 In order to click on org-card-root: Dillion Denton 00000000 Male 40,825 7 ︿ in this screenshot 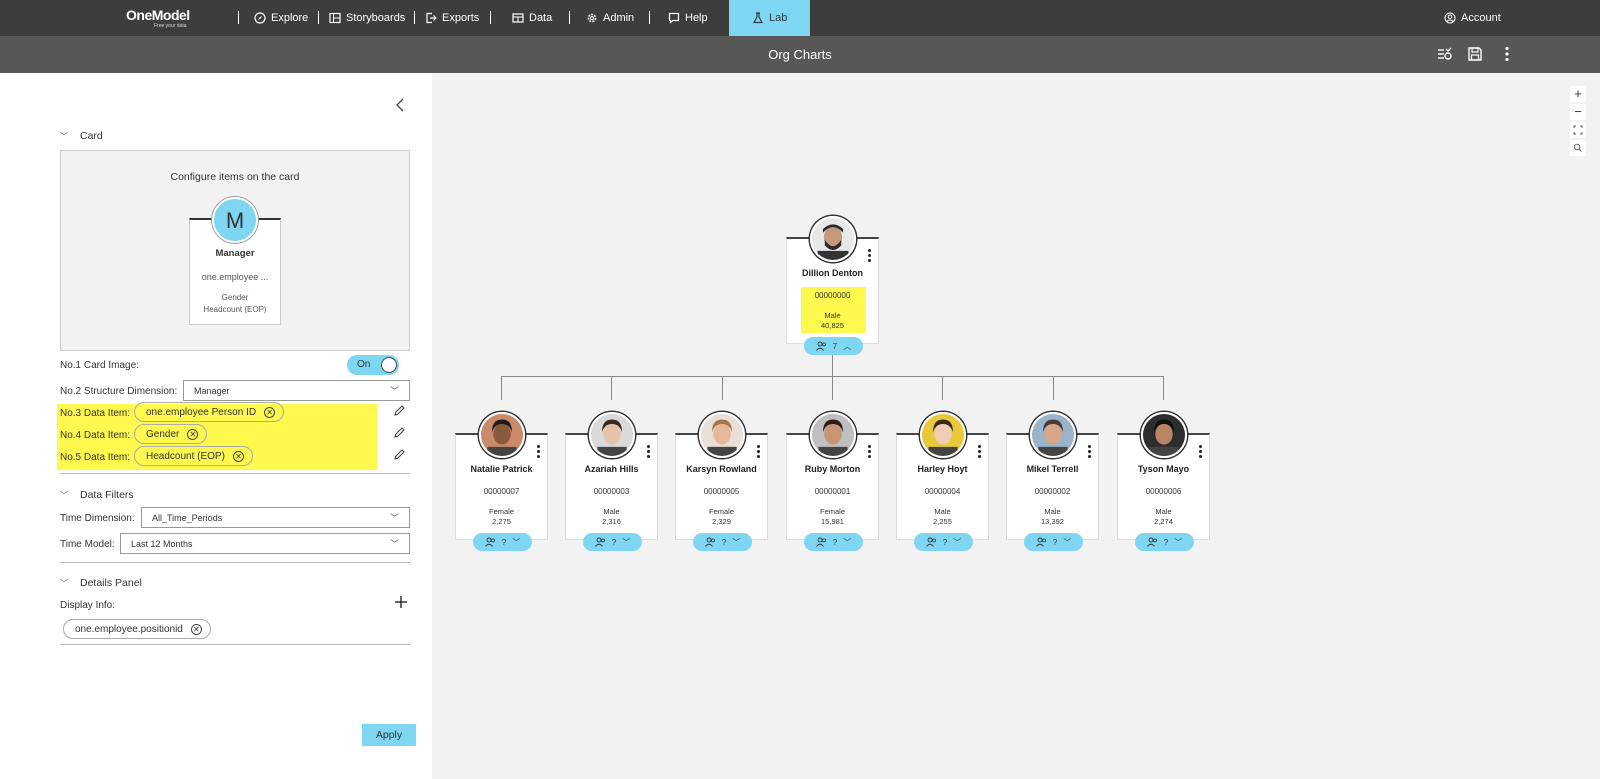, I will do `click(832, 285)`.